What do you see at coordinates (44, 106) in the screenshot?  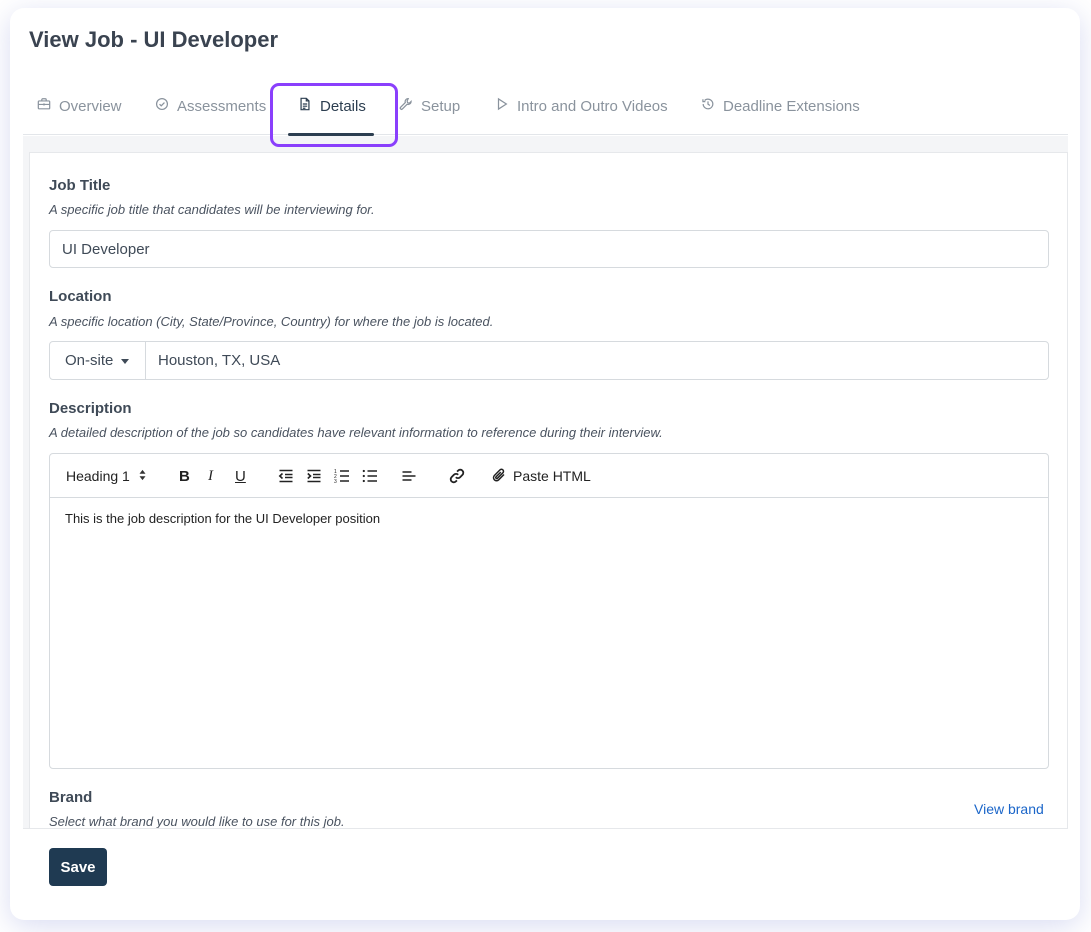 I see `briefcase-icon` at bounding box center [44, 106].